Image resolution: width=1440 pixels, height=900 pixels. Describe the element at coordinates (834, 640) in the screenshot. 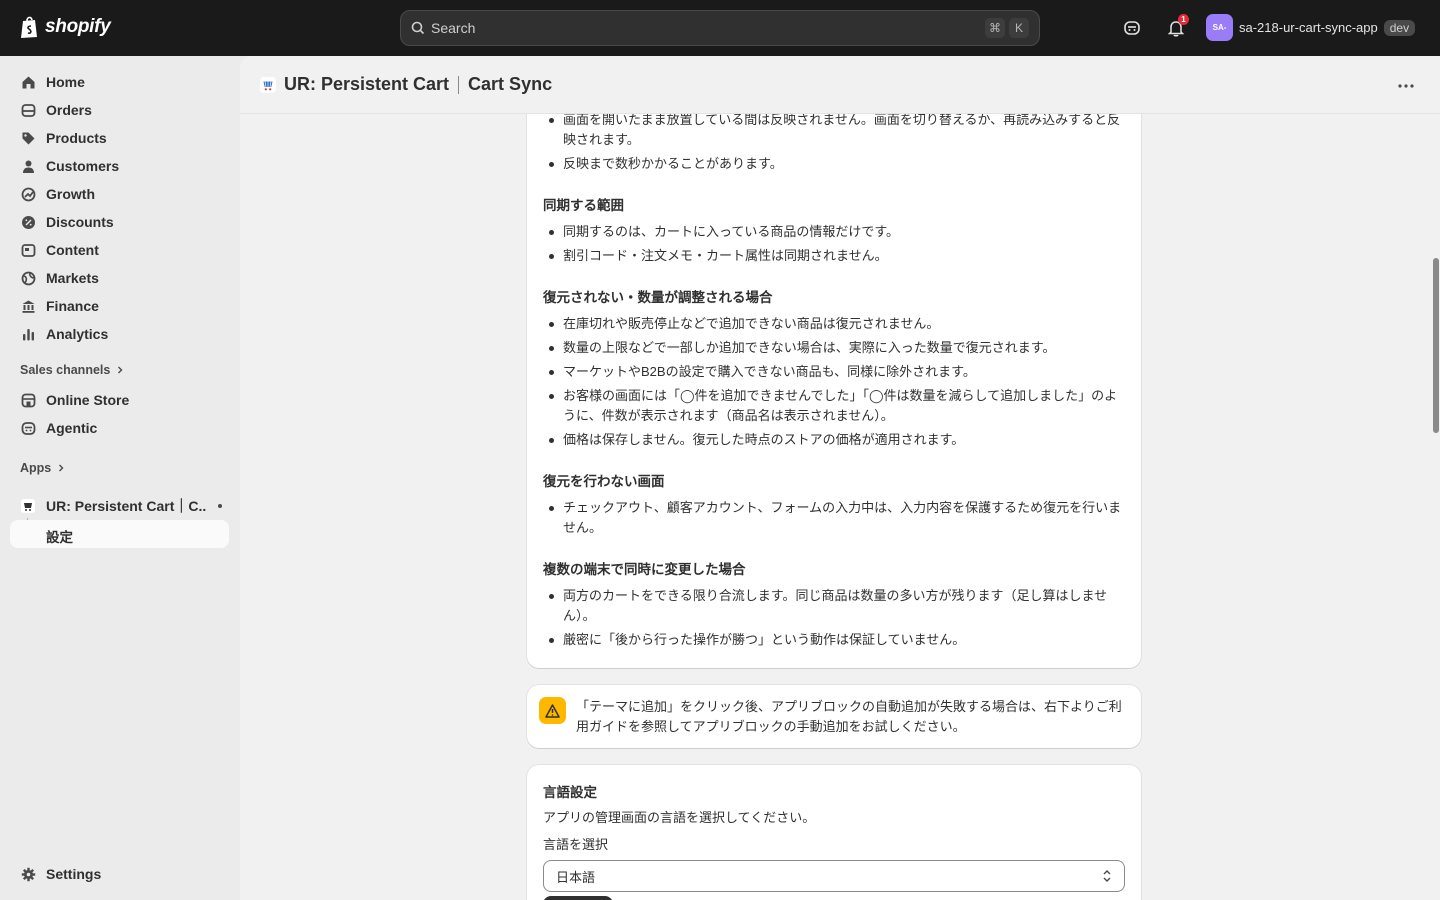

I see `list-item: 厳密に「後から行った操作が勝つ」という動作は保証していません。` at that location.